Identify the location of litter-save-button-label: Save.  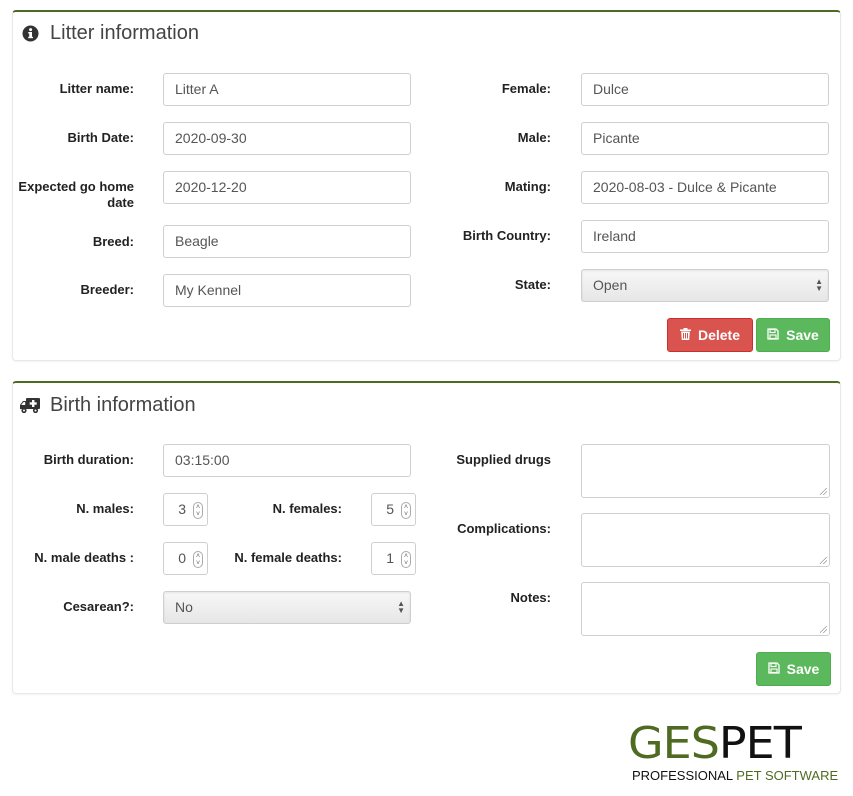
(802, 335).